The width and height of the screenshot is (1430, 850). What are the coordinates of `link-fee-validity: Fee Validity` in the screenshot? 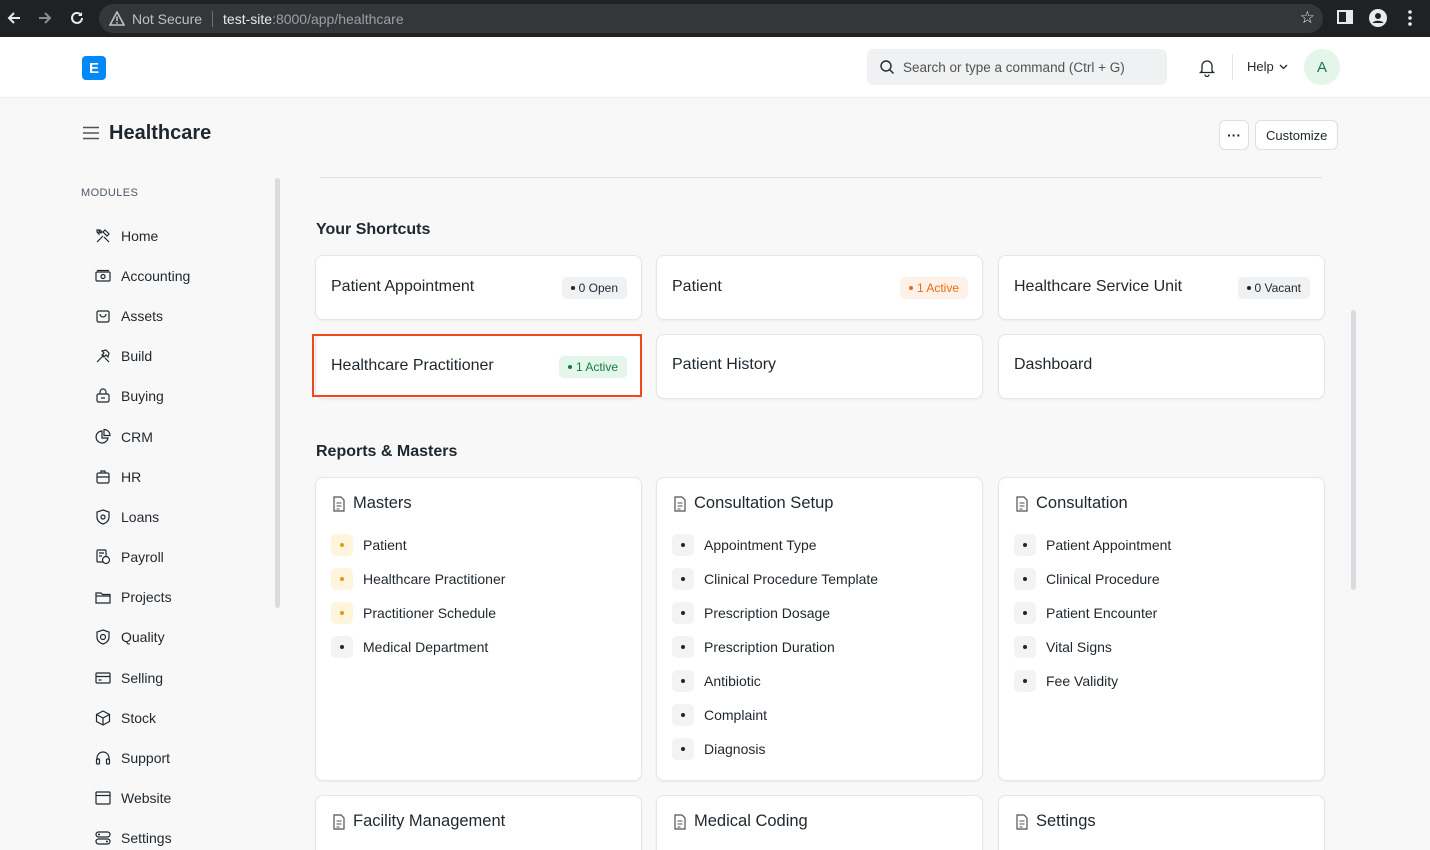 It's located at (1066, 681).